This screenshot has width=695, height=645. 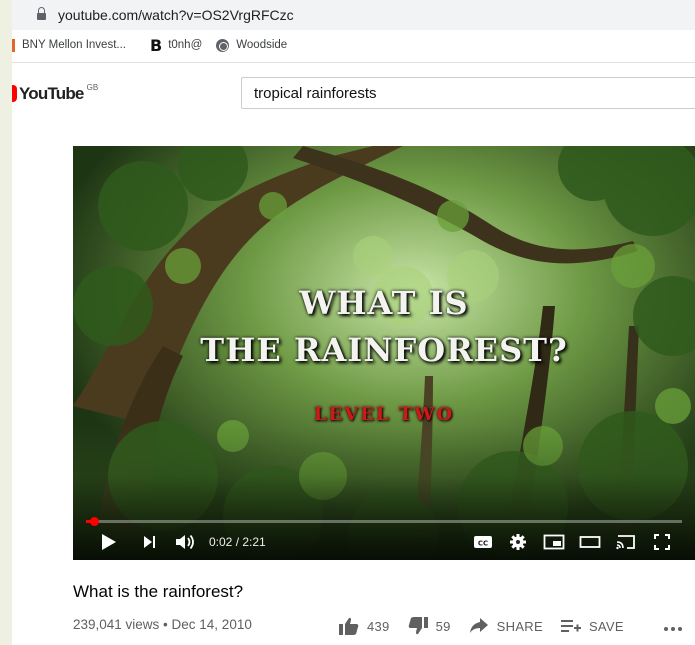 I want to click on youtube-logo: YouTube GB, so click(x=55, y=93).